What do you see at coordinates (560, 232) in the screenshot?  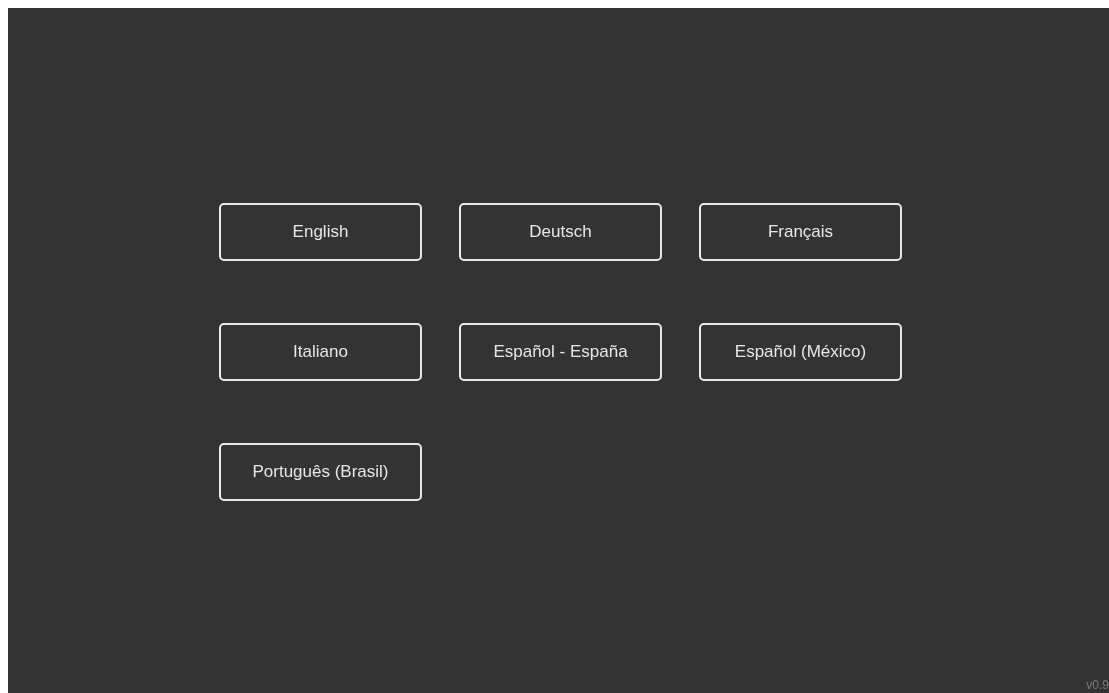 I see `language-button: Deutsch` at bounding box center [560, 232].